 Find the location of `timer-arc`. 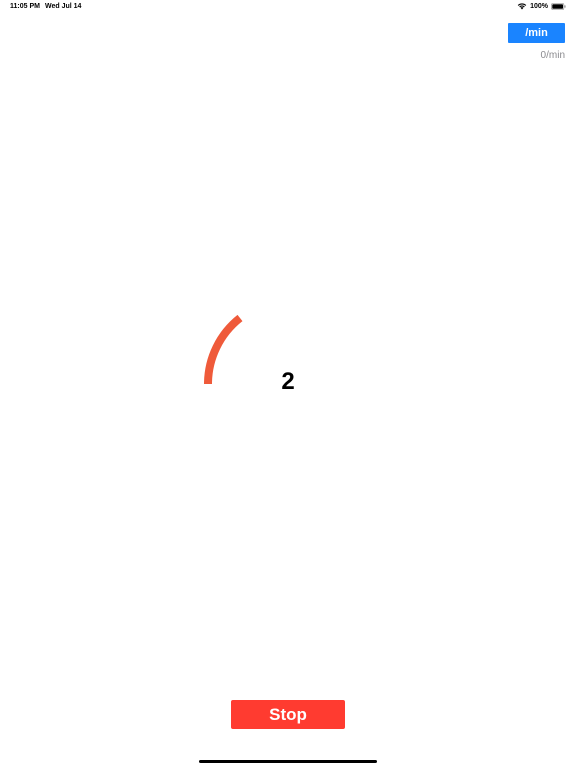

timer-arc is located at coordinates (223, 349).